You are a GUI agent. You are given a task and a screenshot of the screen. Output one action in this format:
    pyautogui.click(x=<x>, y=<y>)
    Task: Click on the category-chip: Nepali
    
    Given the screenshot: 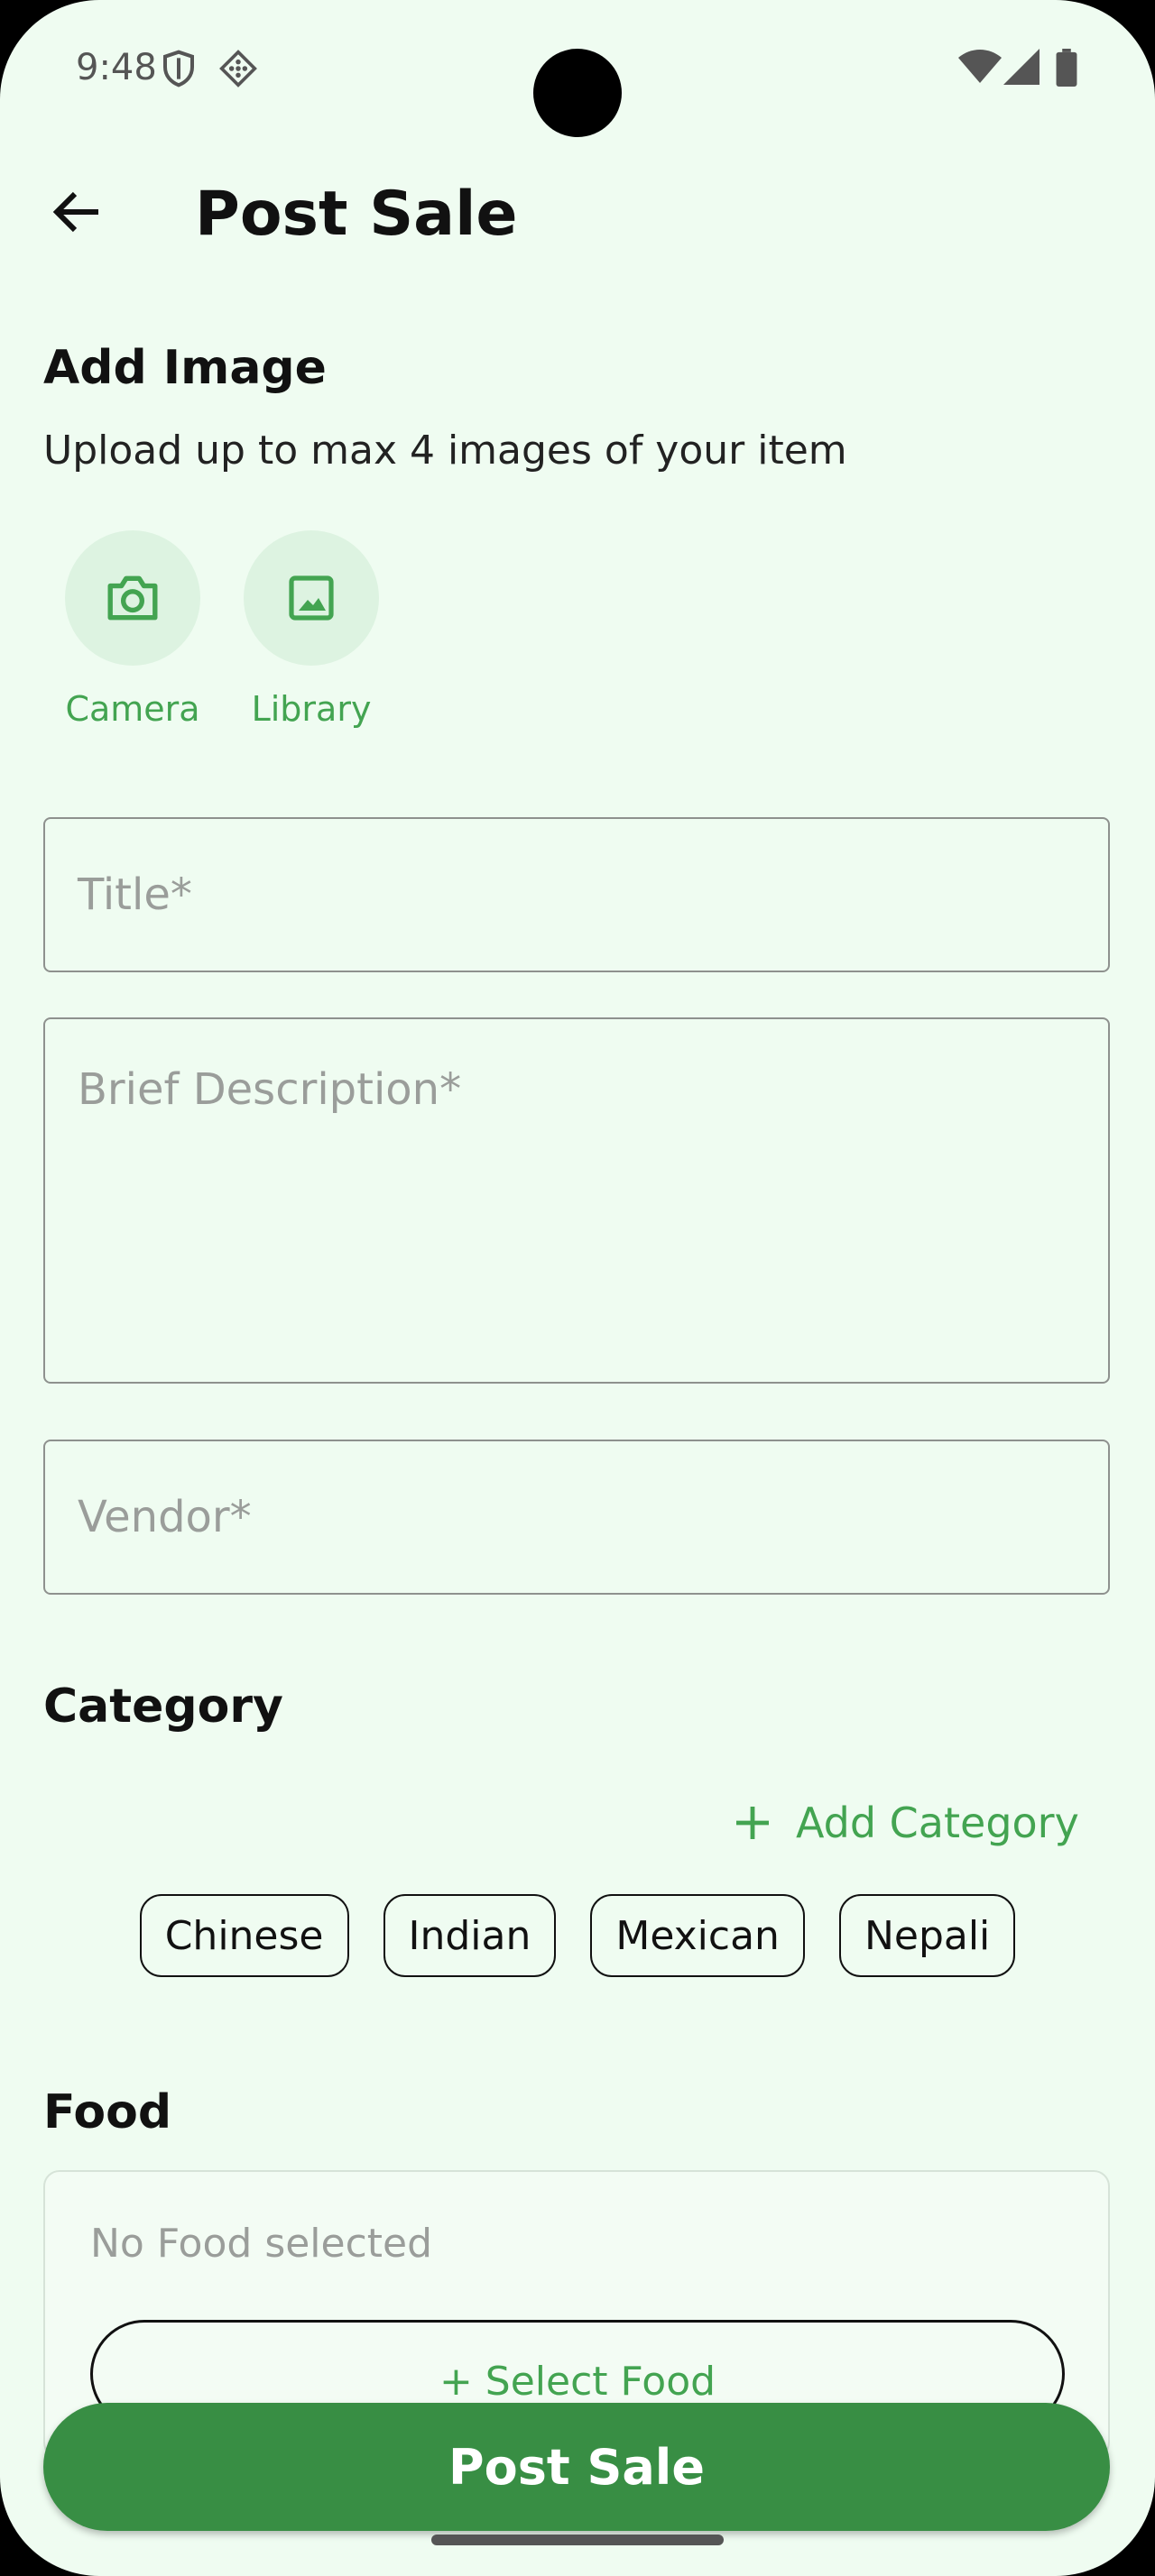 What is the action you would take?
    pyautogui.click(x=927, y=1936)
    